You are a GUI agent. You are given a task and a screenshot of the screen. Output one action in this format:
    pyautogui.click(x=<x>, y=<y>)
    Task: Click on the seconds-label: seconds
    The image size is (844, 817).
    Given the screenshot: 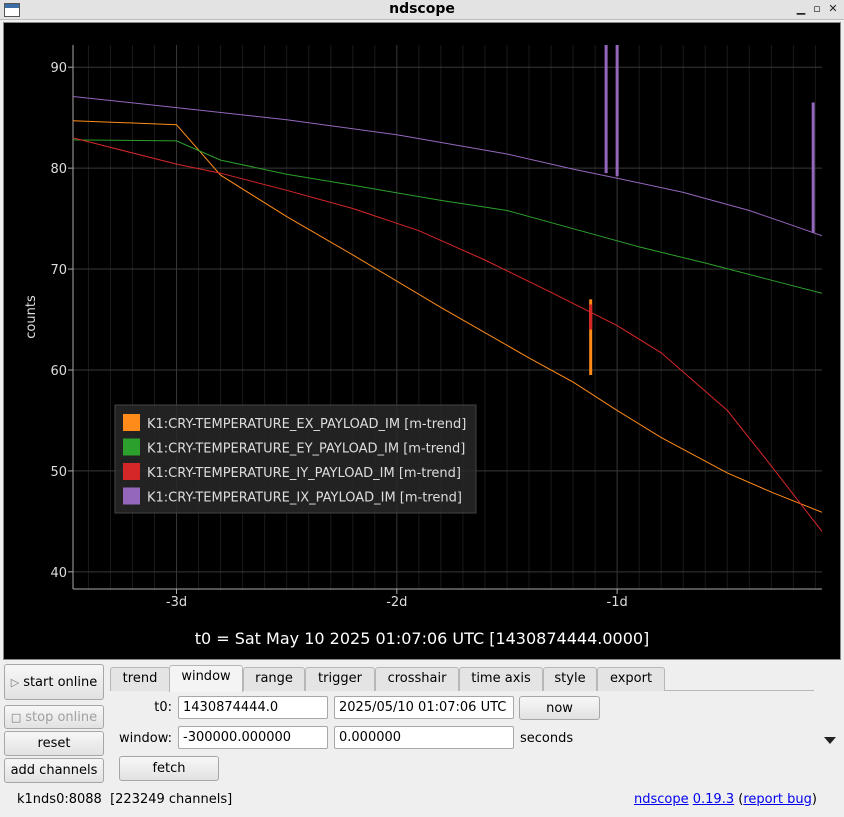 What is the action you would take?
    pyautogui.click(x=547, y=738)
    